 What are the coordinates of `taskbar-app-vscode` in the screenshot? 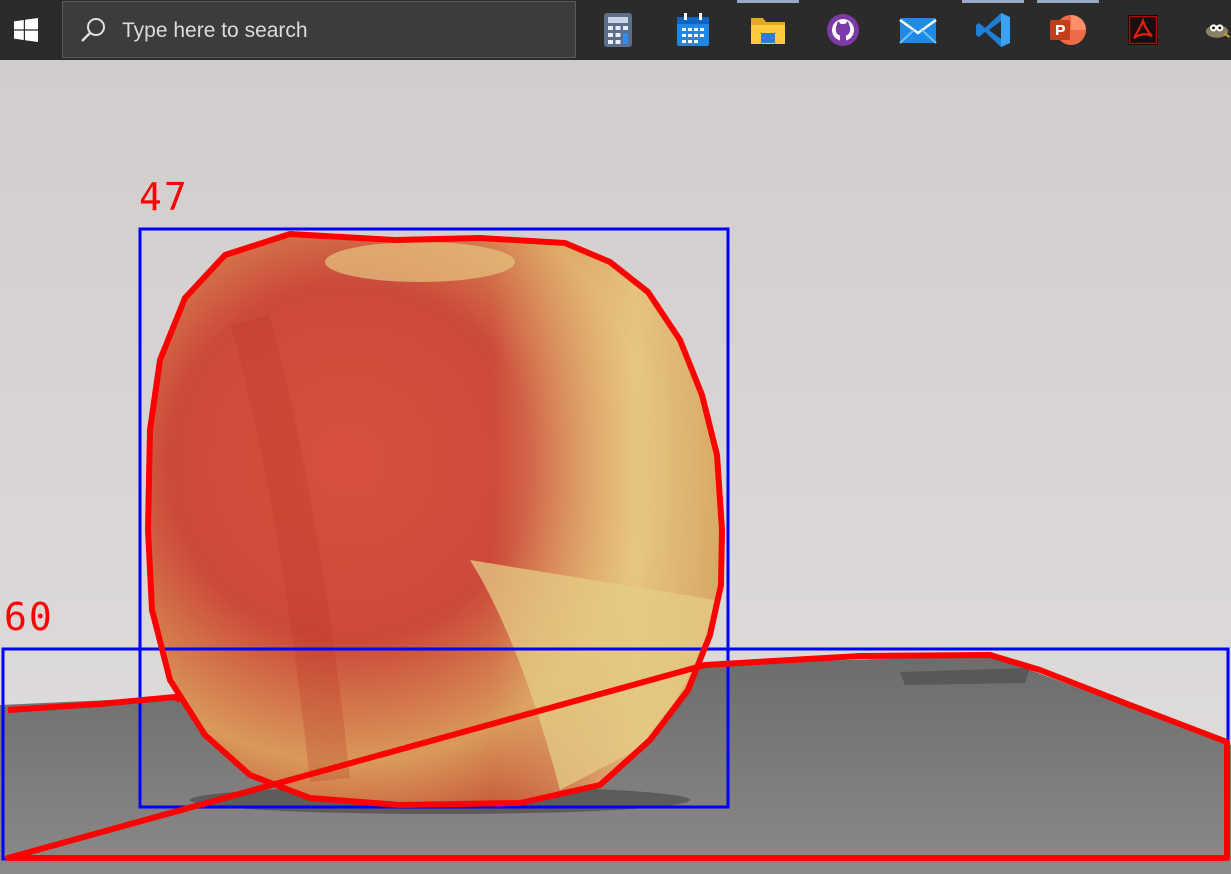 It's located at (993, 30).